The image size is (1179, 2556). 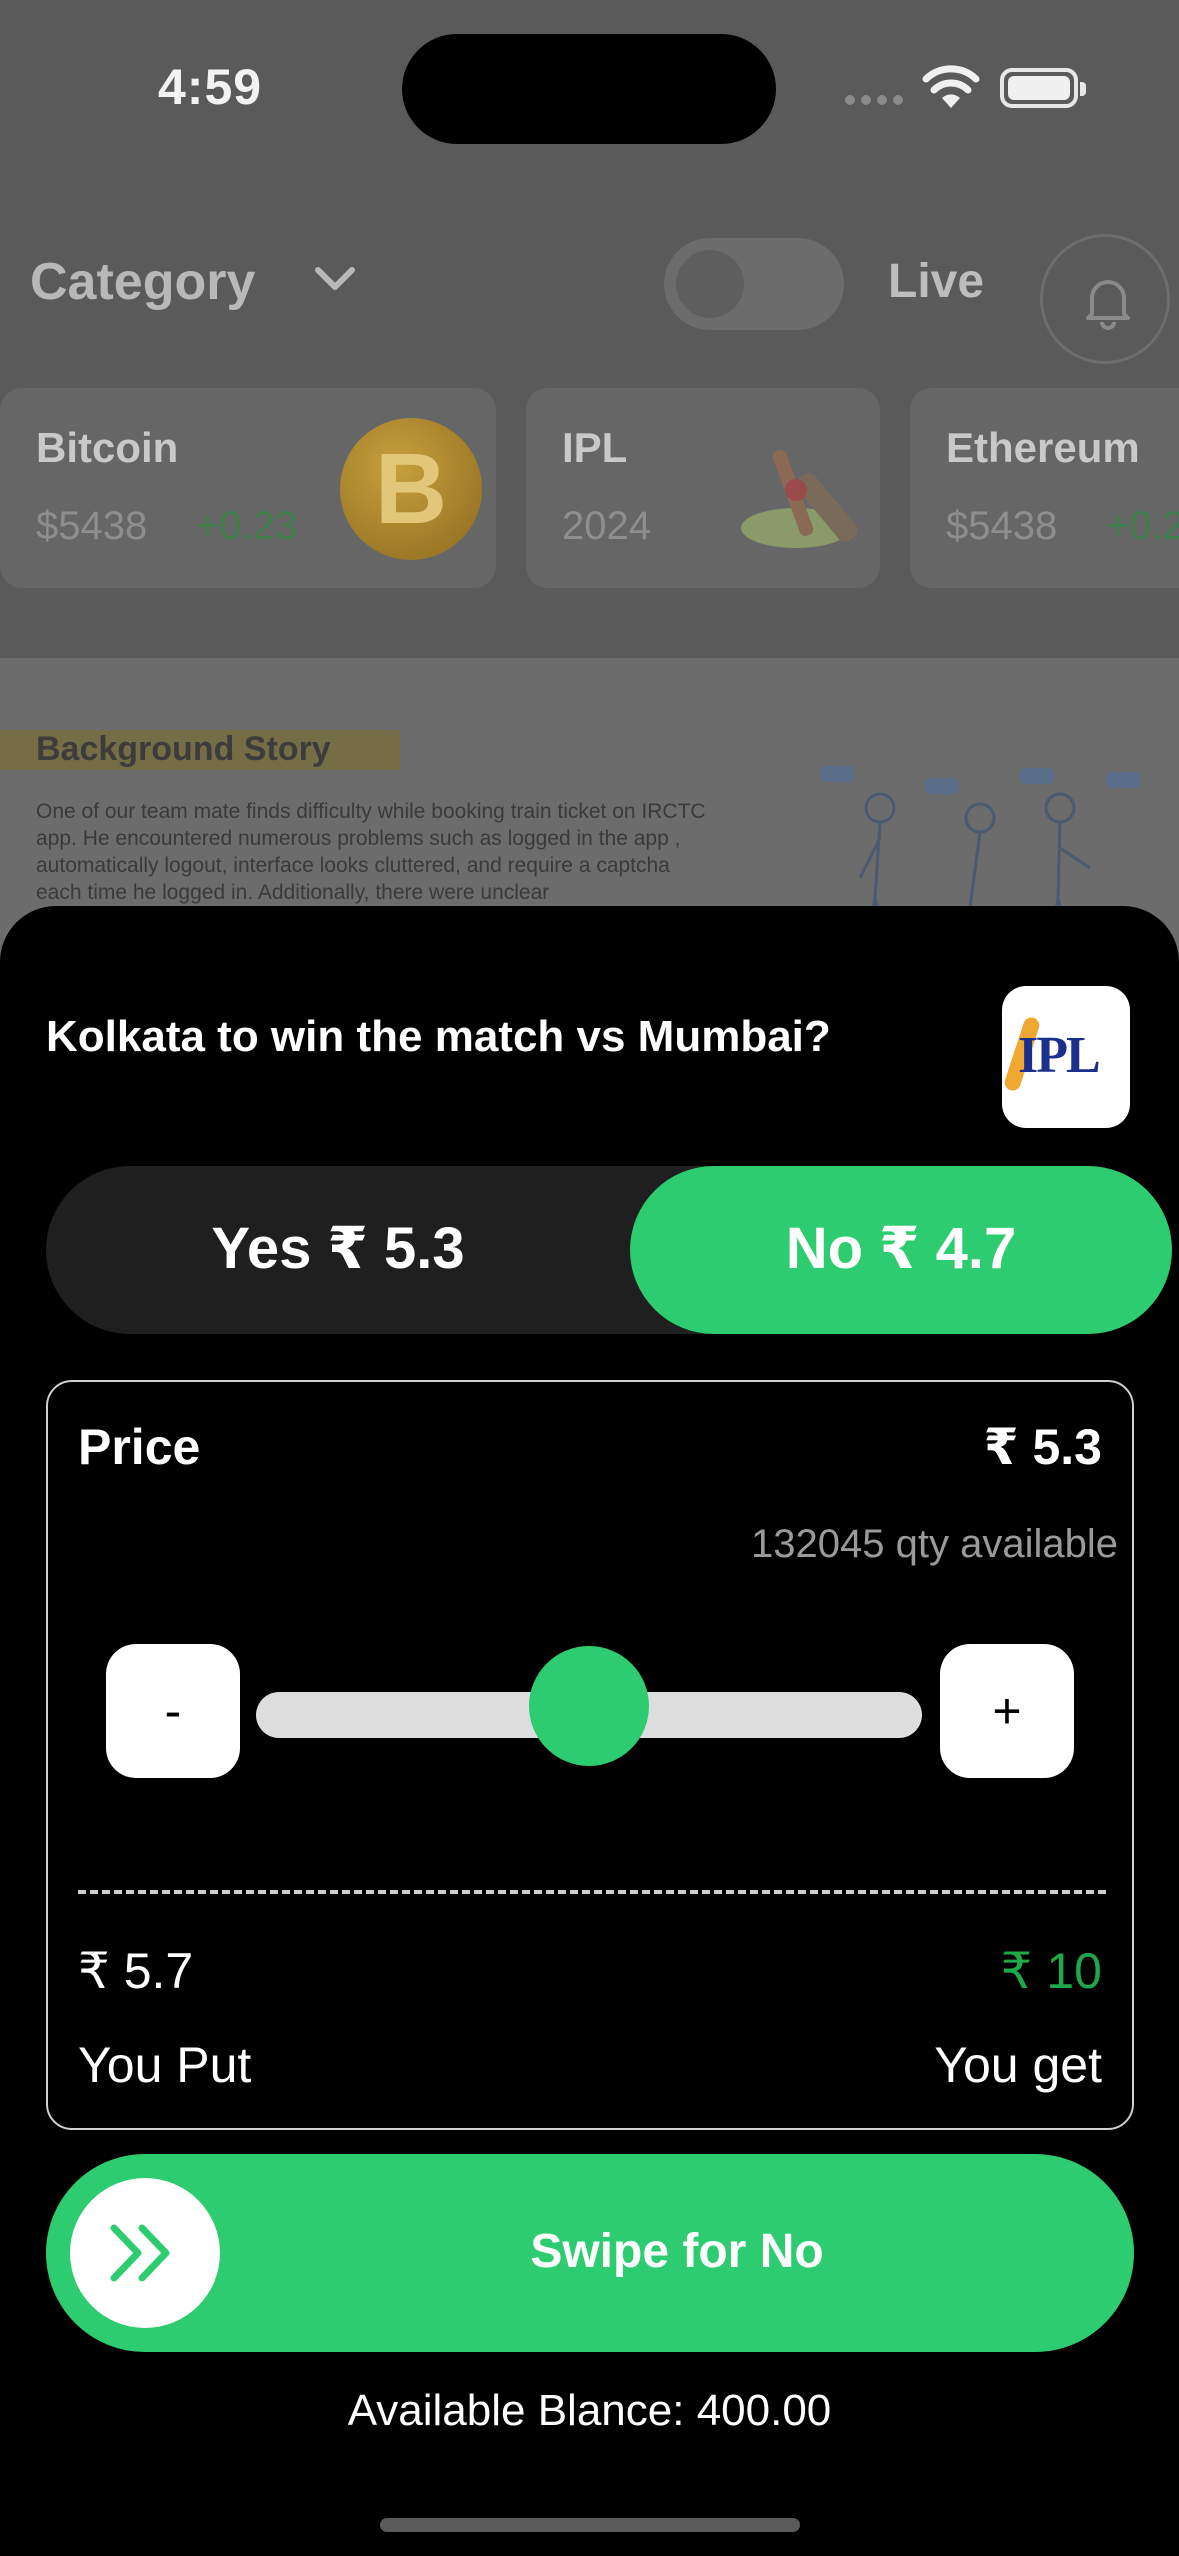 I want to click on ipl-logo-text: IPL, so click(x=1059, y=1055).